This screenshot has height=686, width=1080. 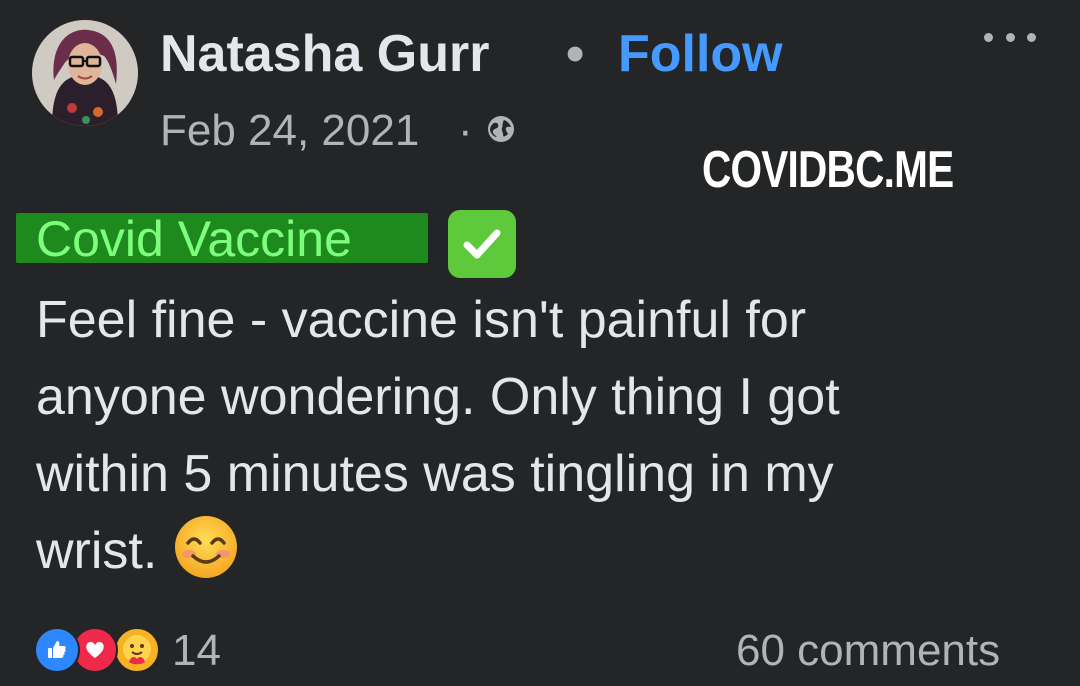 I want to click on heart-glyph, so click(x=95, y=649).